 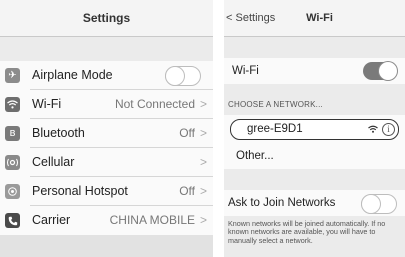 What do you see at coordinates (106, 104) in the screenshot?
I see `wifi-row: Wi-Fi Not Connected >` at bounding box center [106, 104].